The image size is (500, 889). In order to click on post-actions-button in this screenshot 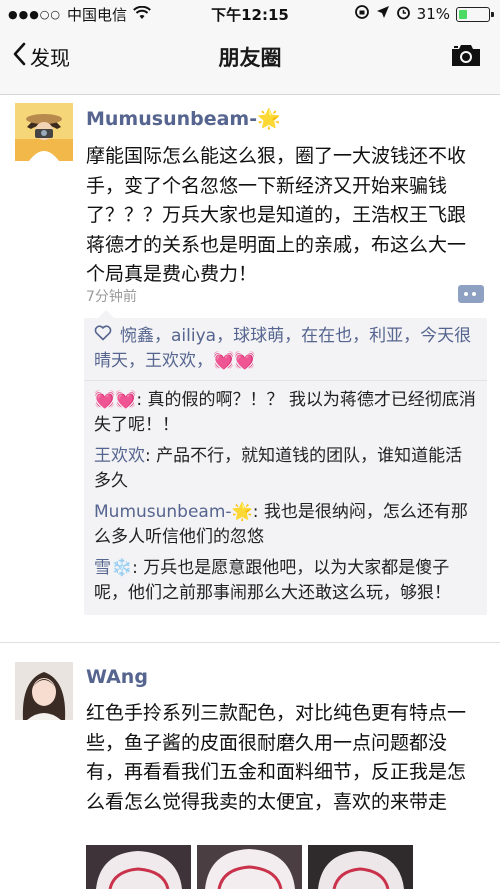, I will do `click(471, 294)`.